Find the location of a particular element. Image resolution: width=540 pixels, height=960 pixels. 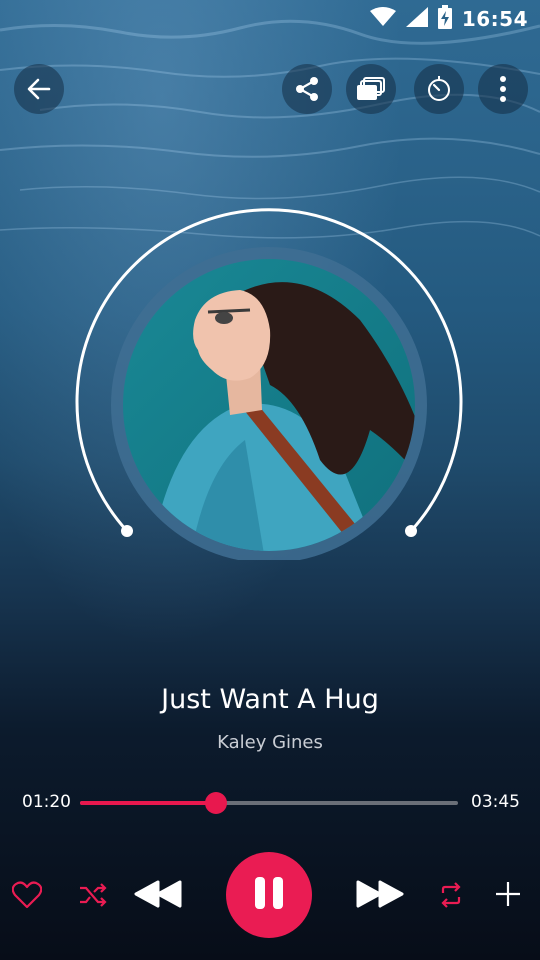

progress-bar is located at coordinates (269, 803).